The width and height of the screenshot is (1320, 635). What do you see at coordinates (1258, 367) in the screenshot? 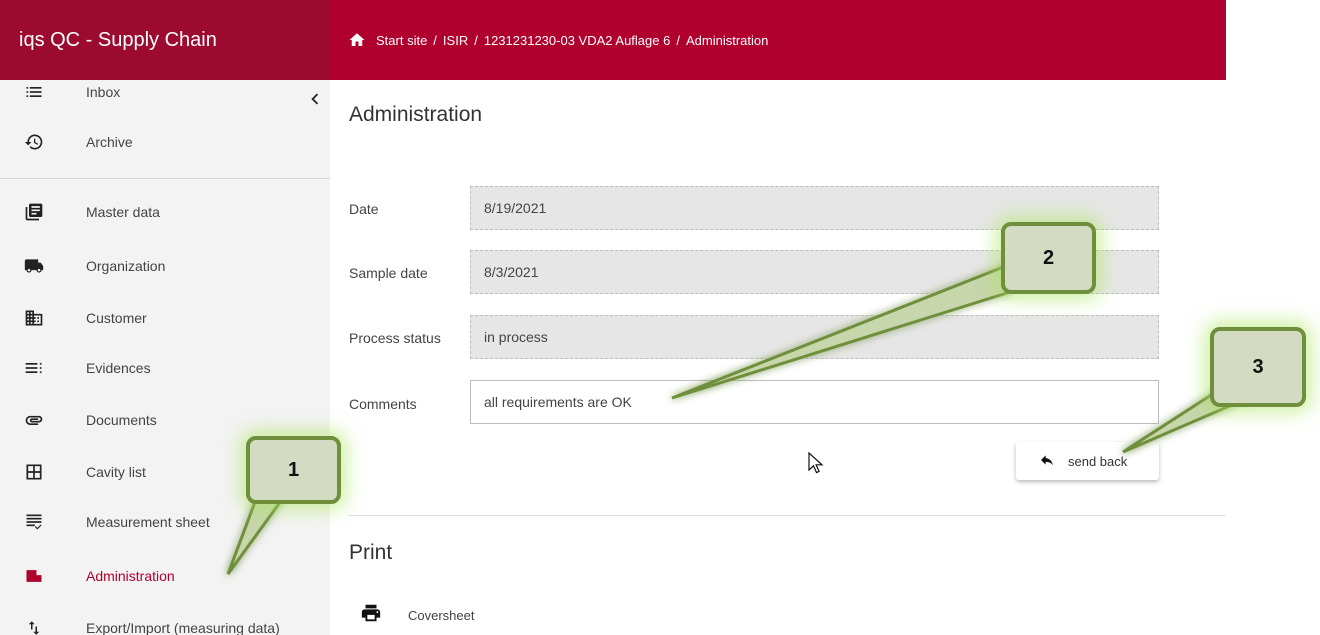
I see `callout-3: 3` at bounding box center [1258, 367].